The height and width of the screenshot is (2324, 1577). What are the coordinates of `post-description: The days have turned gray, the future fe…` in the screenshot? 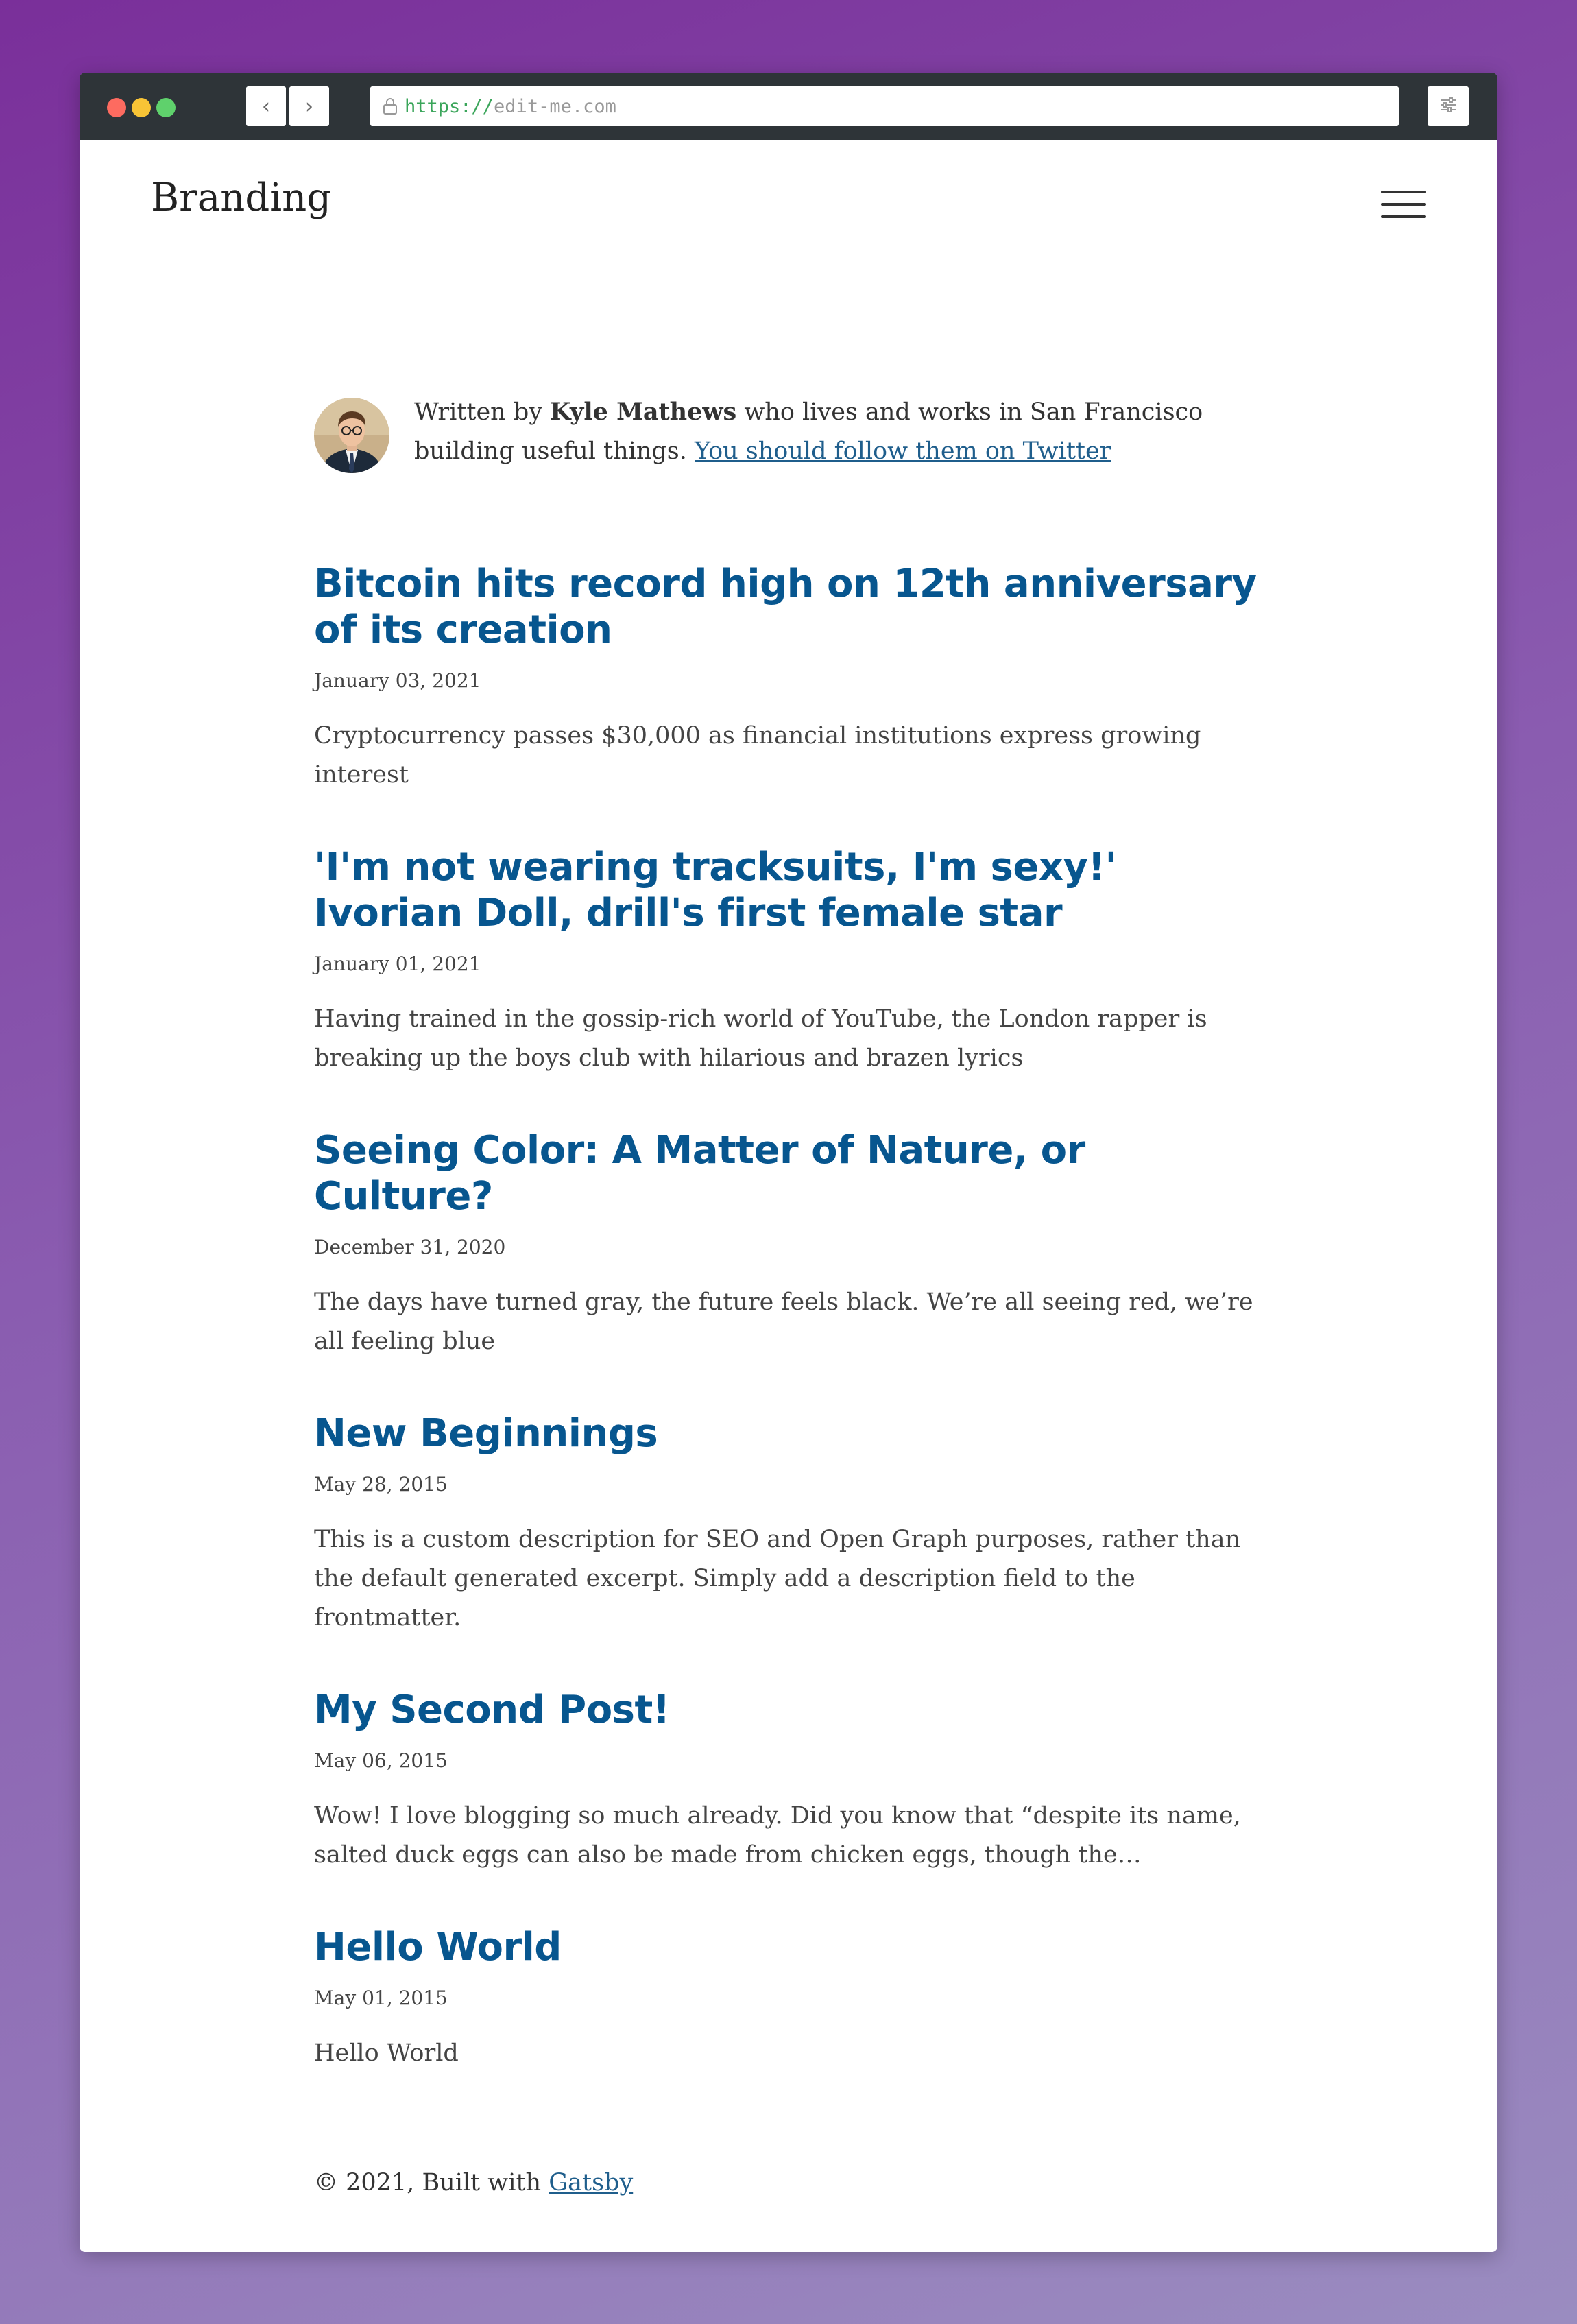 It's located at (783, 1322).